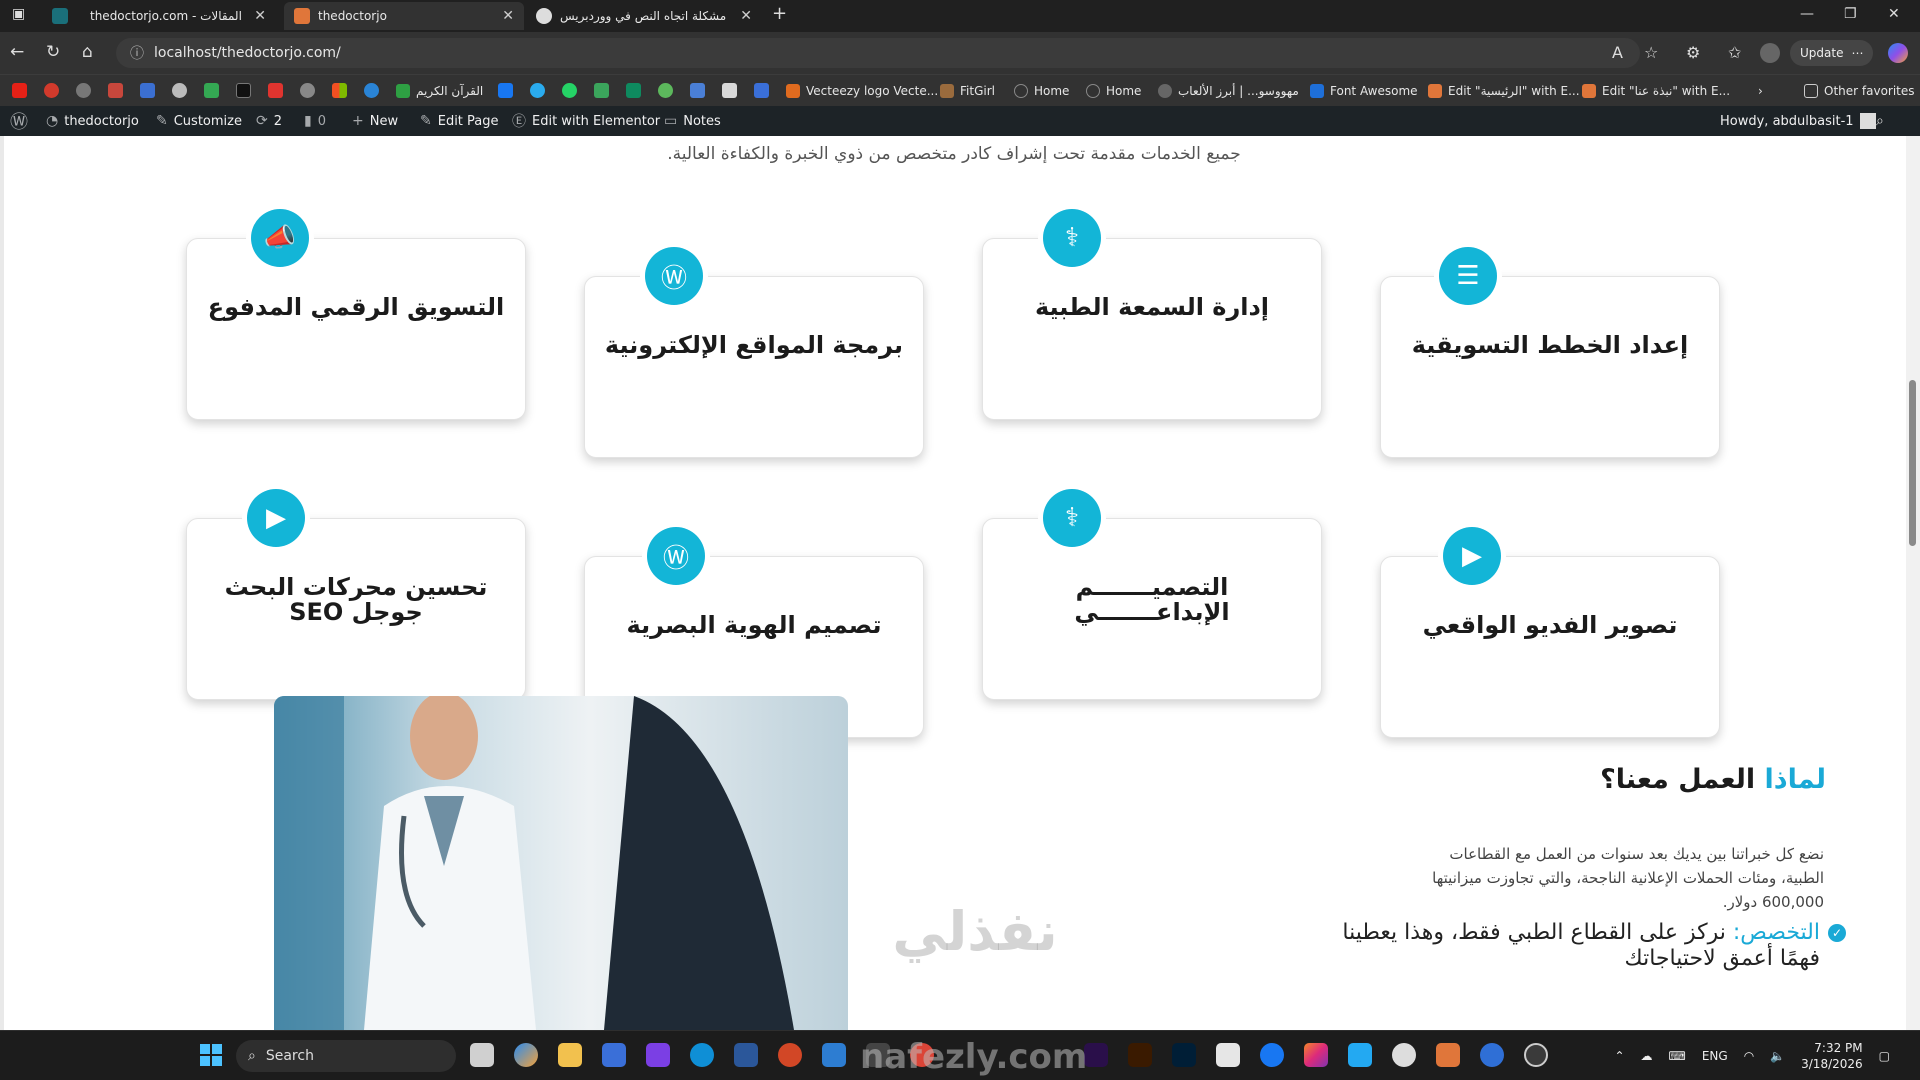 This screenshot has height=1080, width=1920. I want to click on scrollbar-thumb, so click(1912, 463).